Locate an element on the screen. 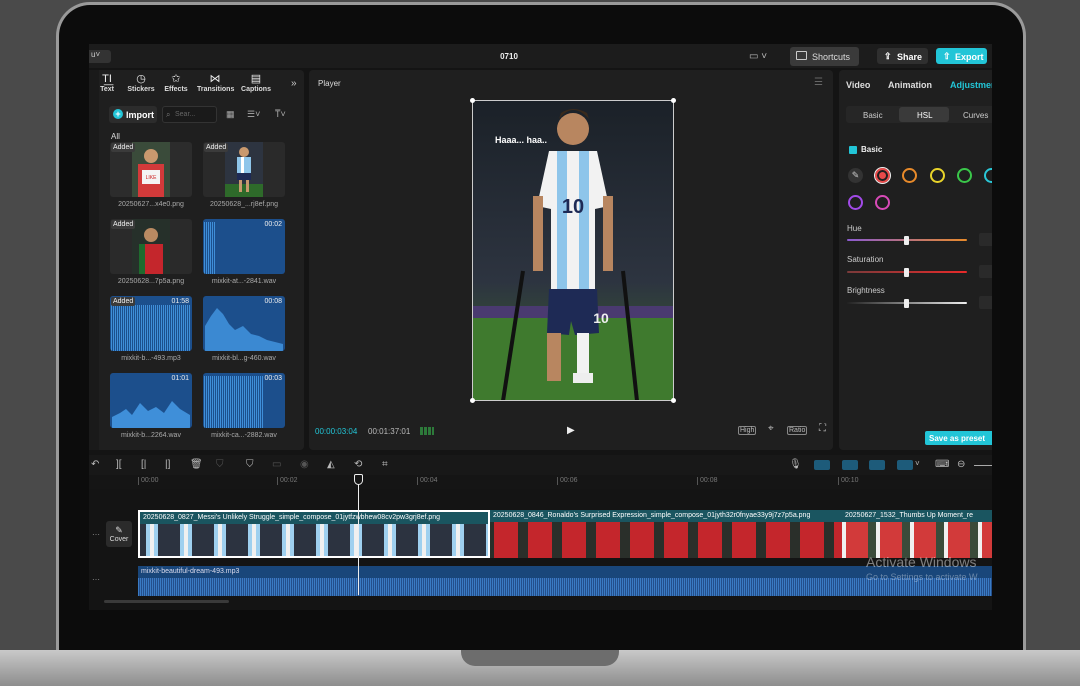 Image resolution: width=1080 pixels, height=686 pixels. share-icon: ⇪ is located at coordinates (888, 56).